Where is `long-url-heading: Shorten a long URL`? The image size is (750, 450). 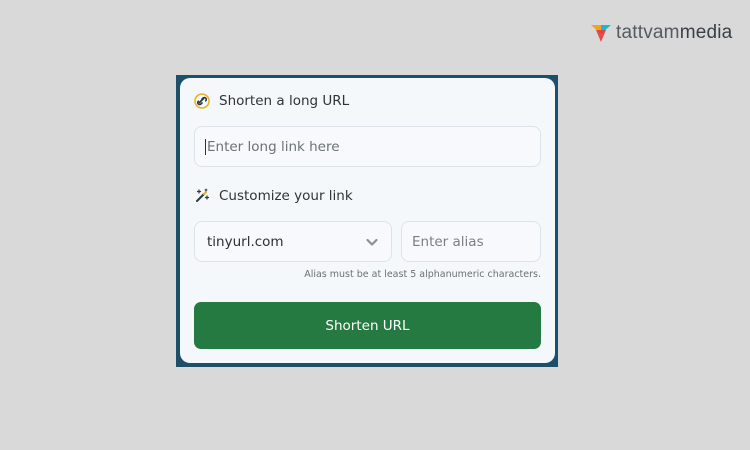 long-url-heading: Shorten a long URL is located at coordinates (271, 101).